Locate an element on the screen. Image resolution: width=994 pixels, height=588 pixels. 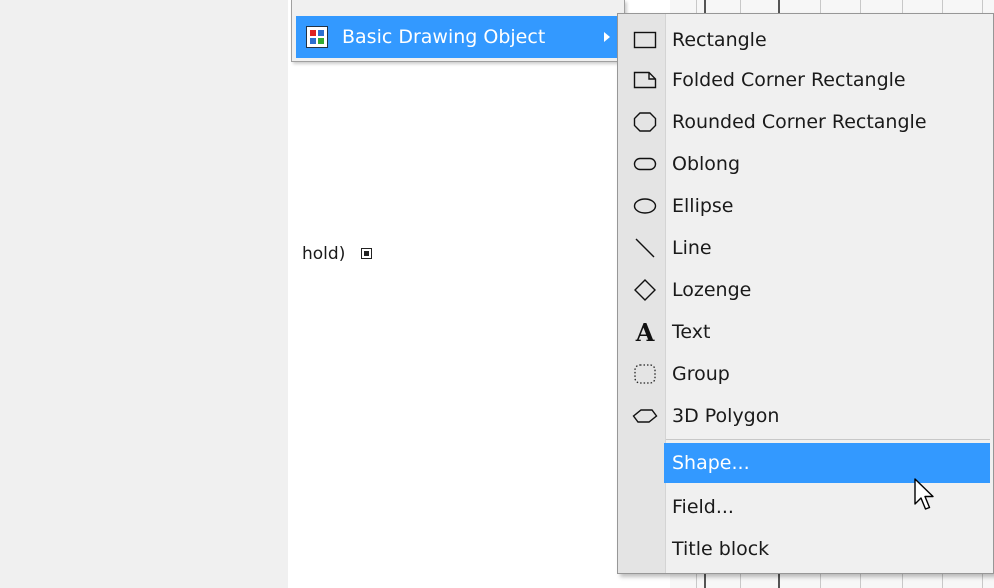
menu-item-rounded-corner-rectangle: Rounded Corner Rectangle is located at coordinates (806, 122).